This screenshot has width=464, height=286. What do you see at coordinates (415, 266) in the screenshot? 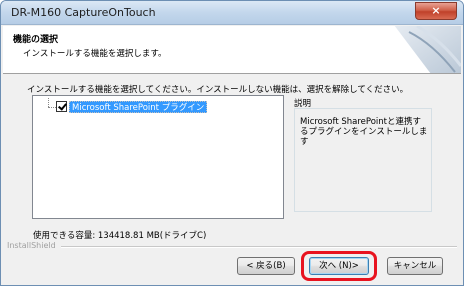
I see `cancel-button: キャンセル` at bounding box center [415, 266].